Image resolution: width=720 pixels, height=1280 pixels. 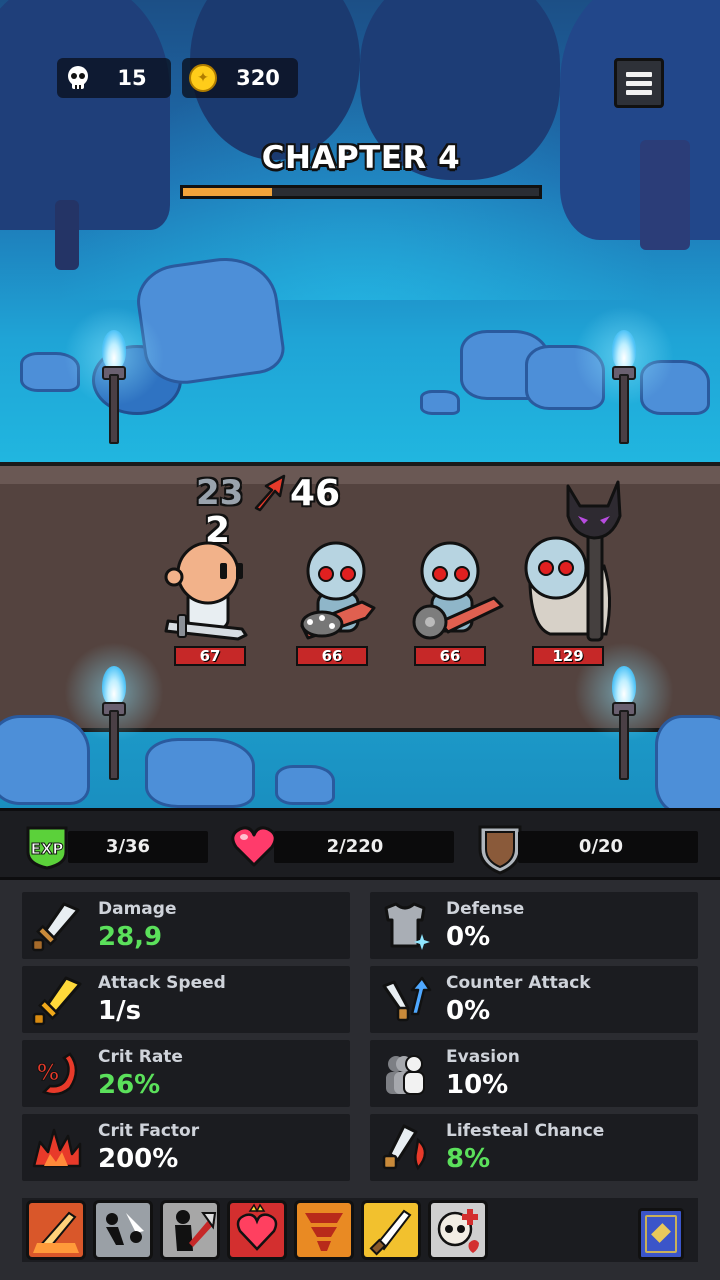 I want to click on coin-icon: ✦, so click(x=203, y=78).